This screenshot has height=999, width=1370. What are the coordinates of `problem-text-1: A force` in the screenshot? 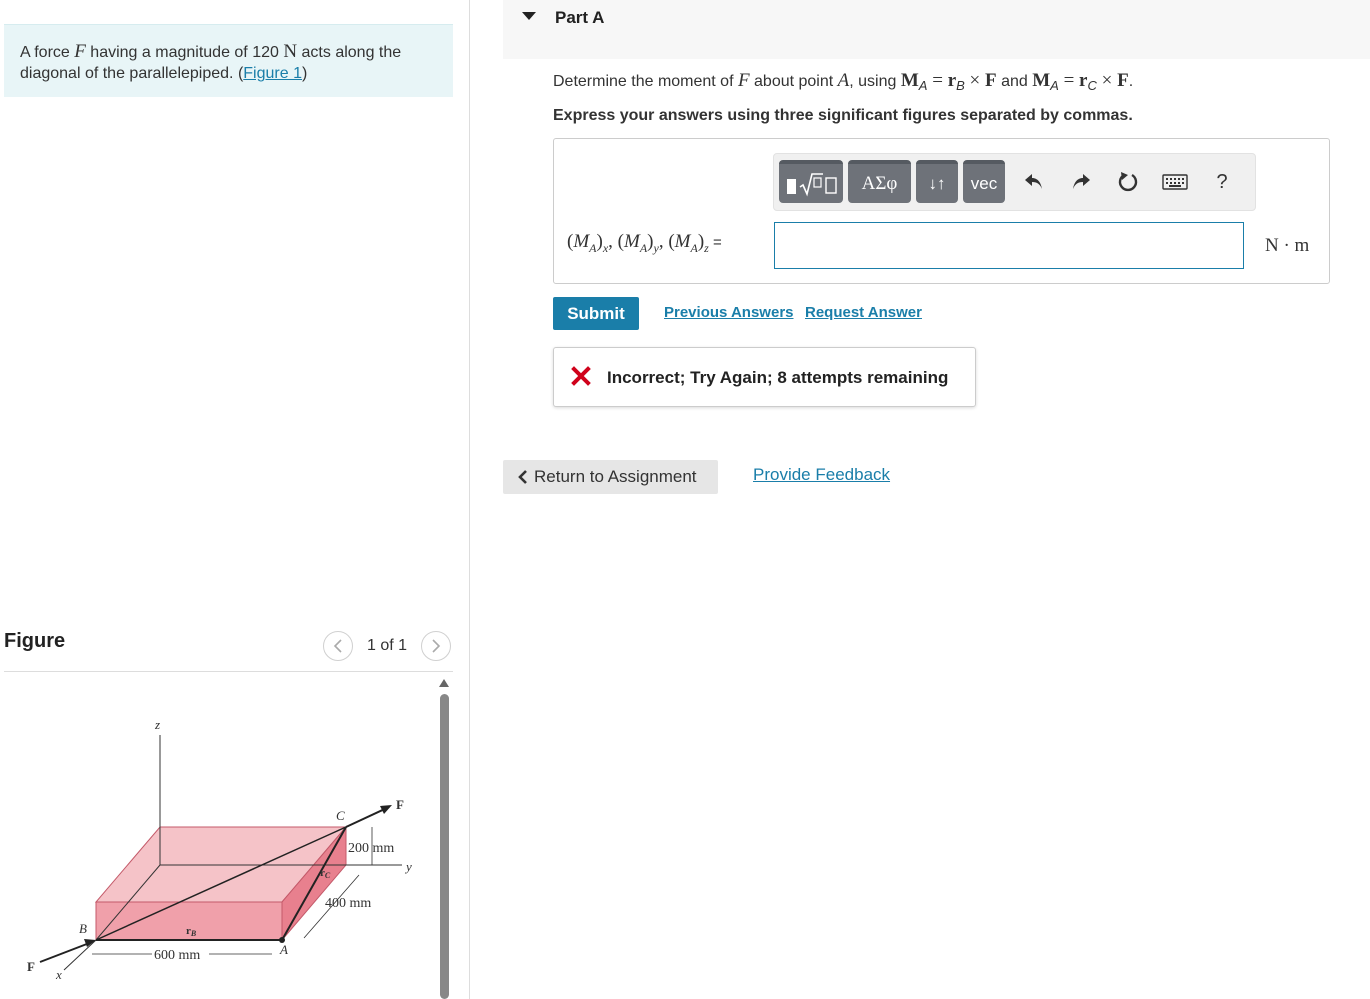 It's located at (47, 52).